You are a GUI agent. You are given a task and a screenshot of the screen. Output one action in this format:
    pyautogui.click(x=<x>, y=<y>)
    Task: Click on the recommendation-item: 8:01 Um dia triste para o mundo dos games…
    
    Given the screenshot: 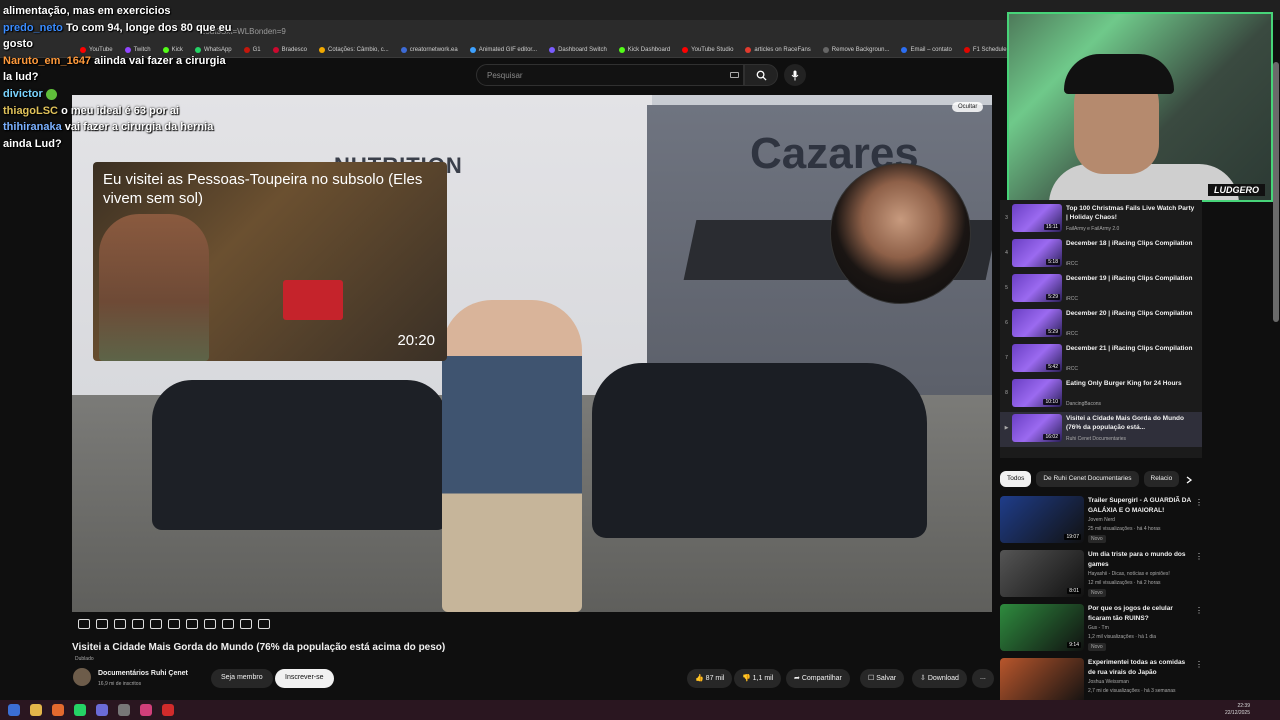 What is the action you would take?
    pyautogui.click(x=1102, y=575)
    